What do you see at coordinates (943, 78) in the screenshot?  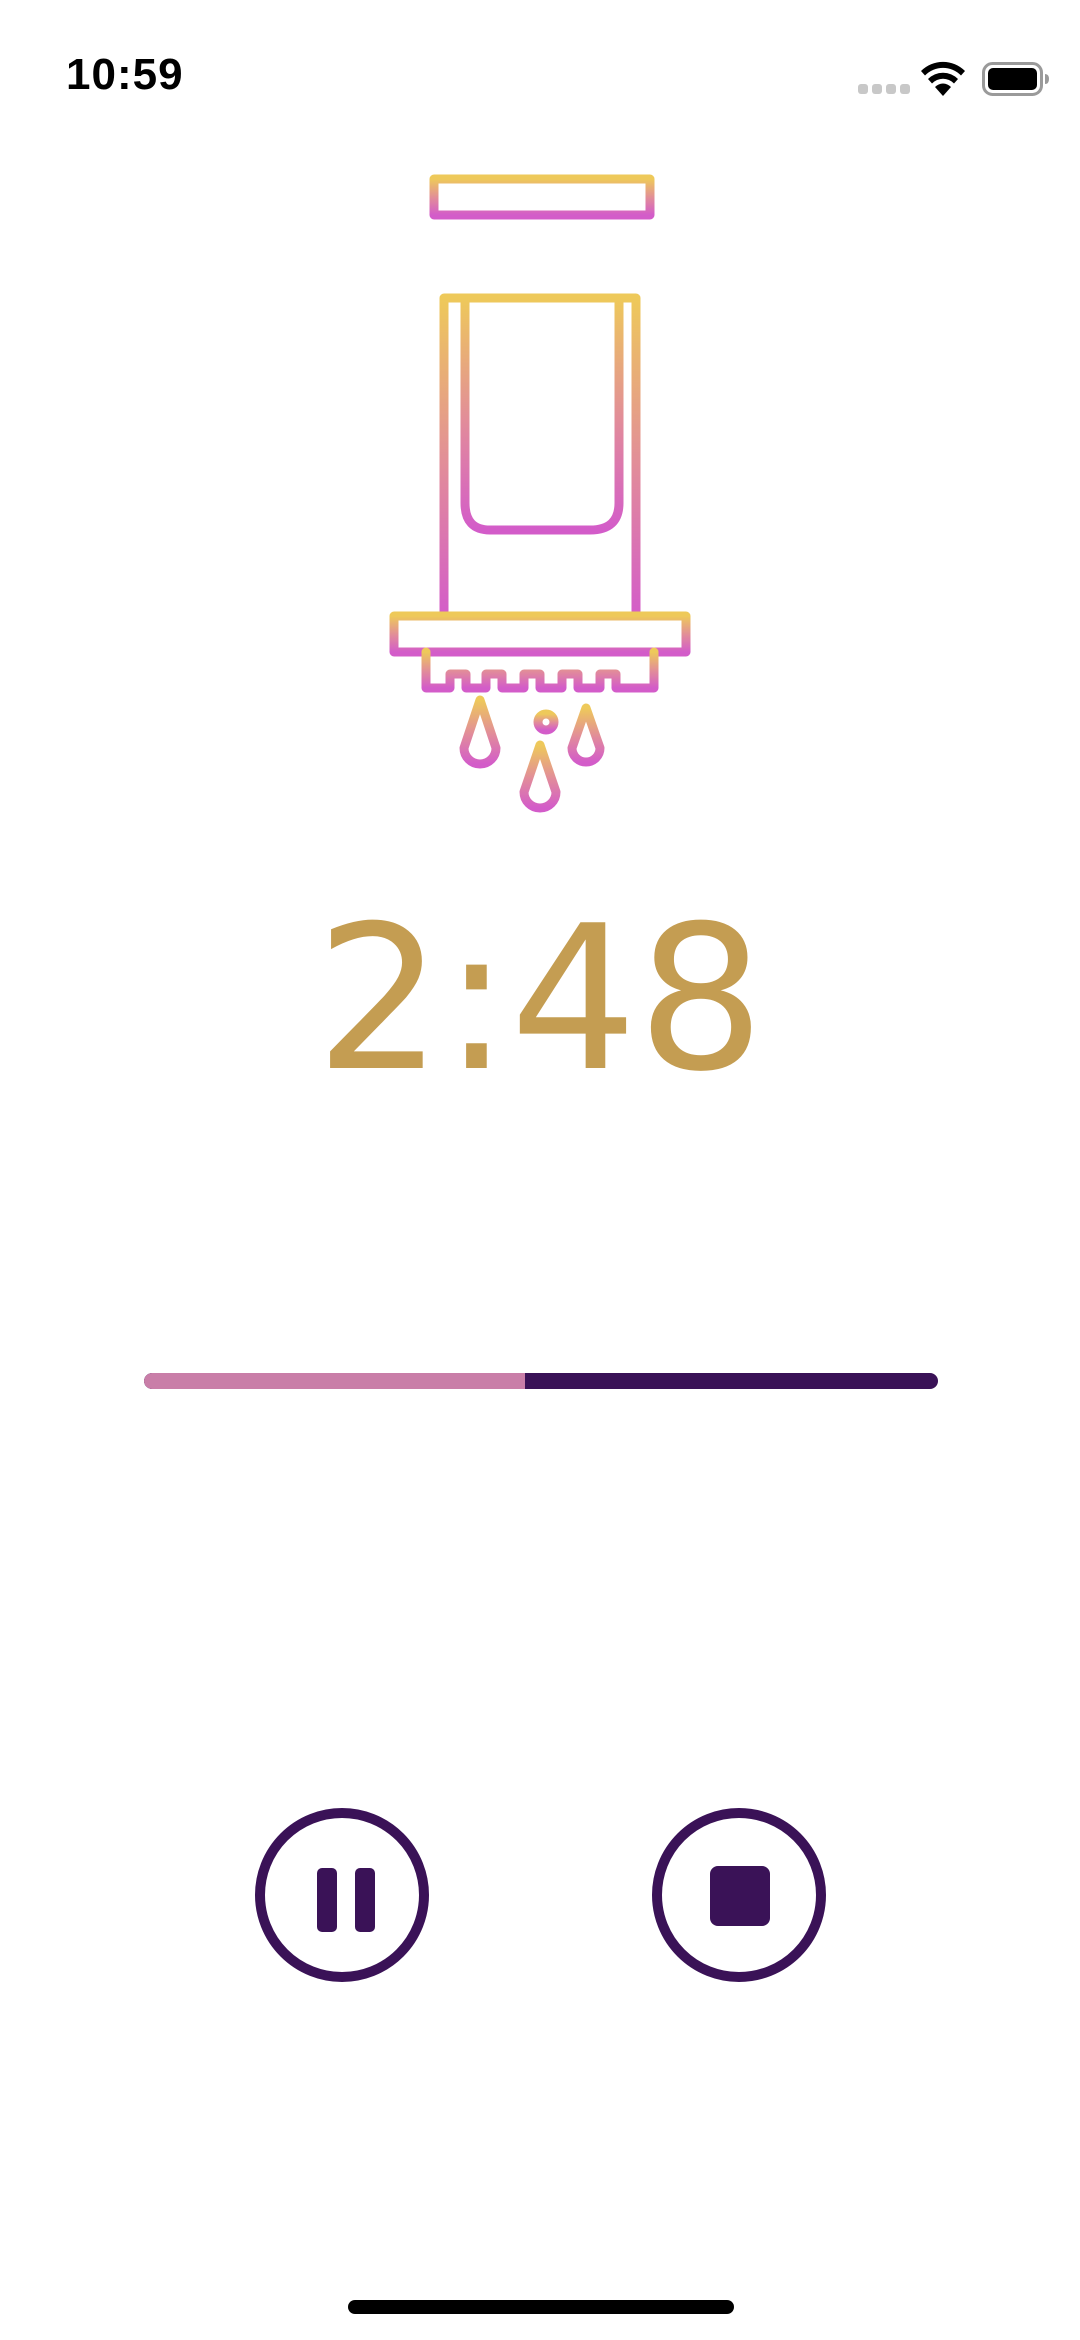 I see `wifi-icon` at bounding box center [943, 78].